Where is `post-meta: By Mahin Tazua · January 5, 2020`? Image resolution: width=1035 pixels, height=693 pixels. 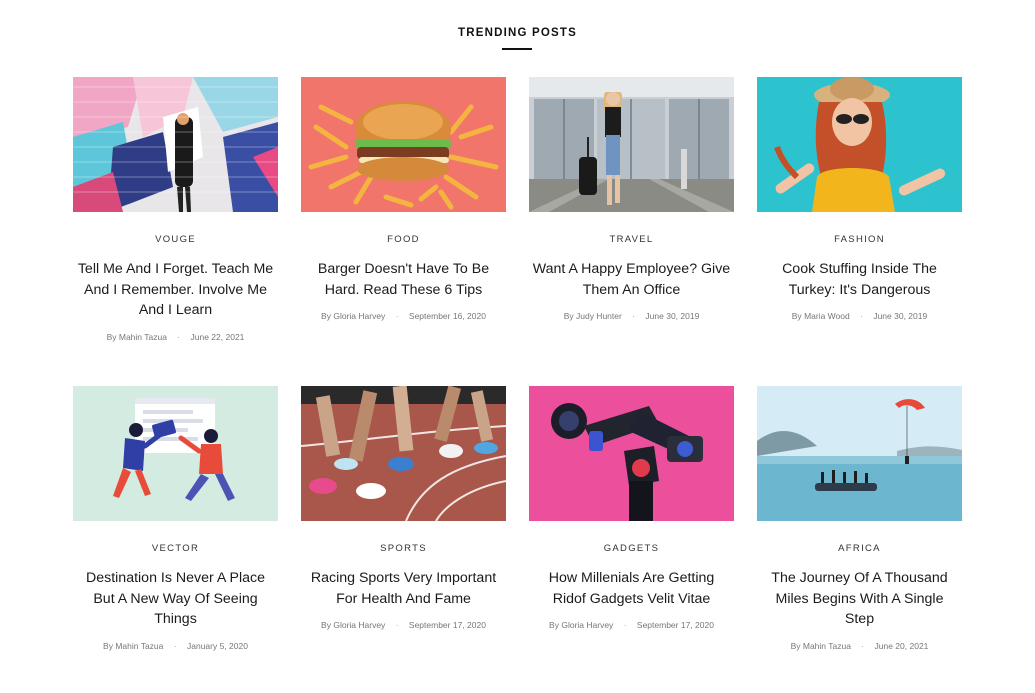 post-meta: By Mahin Tazua · January 5, 2020 is located at coordinates (175, 646).